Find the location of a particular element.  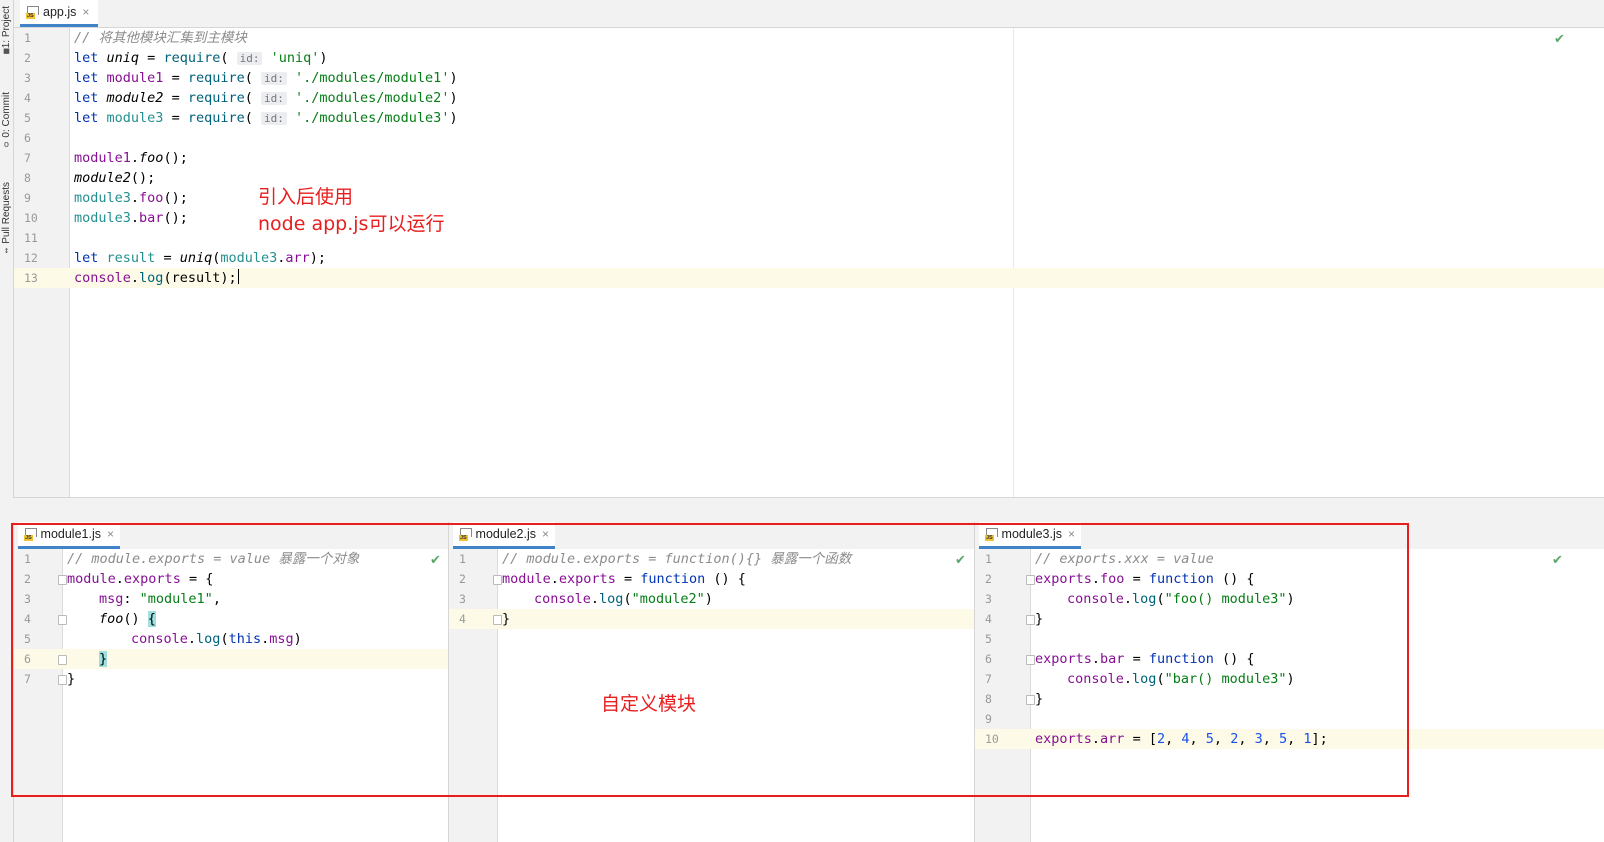

current-line: 13 console.log(result); is located at coordinates (809, 278).